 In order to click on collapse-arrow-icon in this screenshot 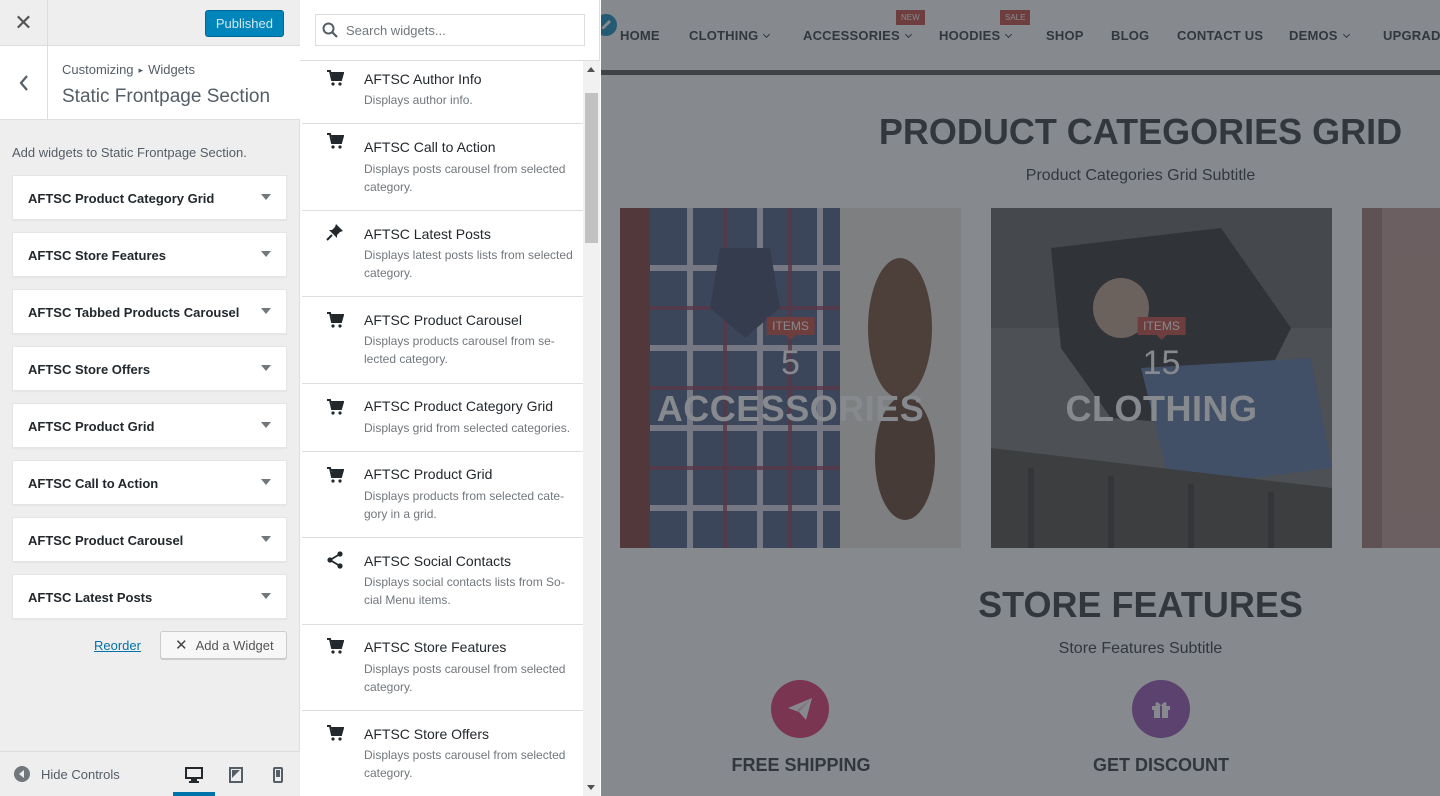, I will do `click(22, 774)`.